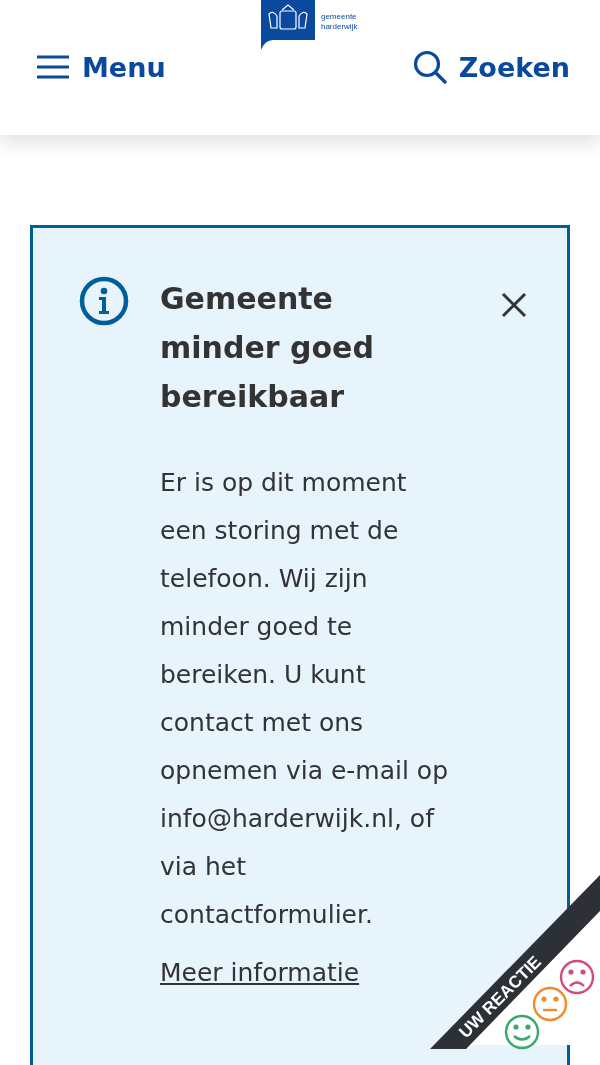 Image resolution: width=600 pixels, height=1065 pixels. I want to click on search-button: Zoeken, so click(491, 67).